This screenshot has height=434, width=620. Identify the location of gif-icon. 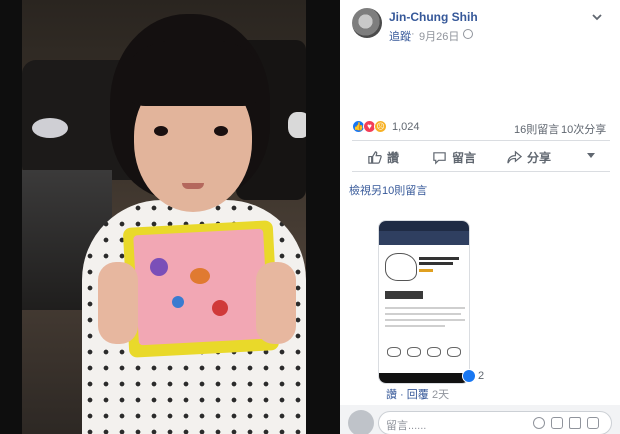
(575, 423).